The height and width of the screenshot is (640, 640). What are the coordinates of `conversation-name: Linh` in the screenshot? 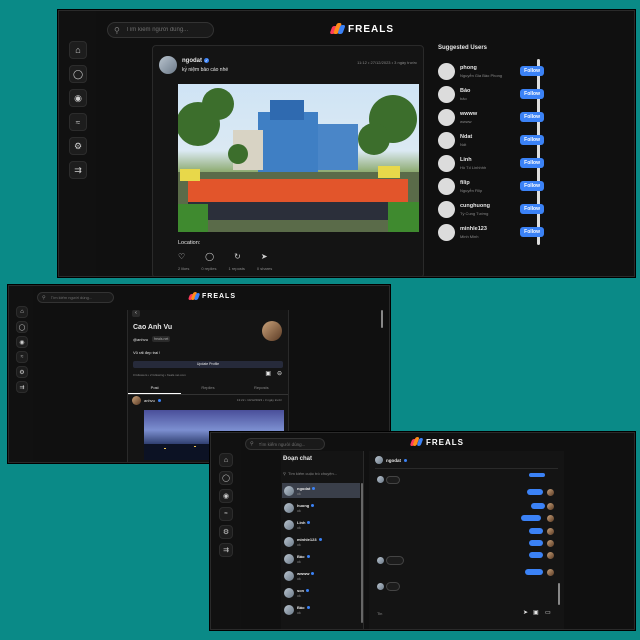 It's located at (301, 522).